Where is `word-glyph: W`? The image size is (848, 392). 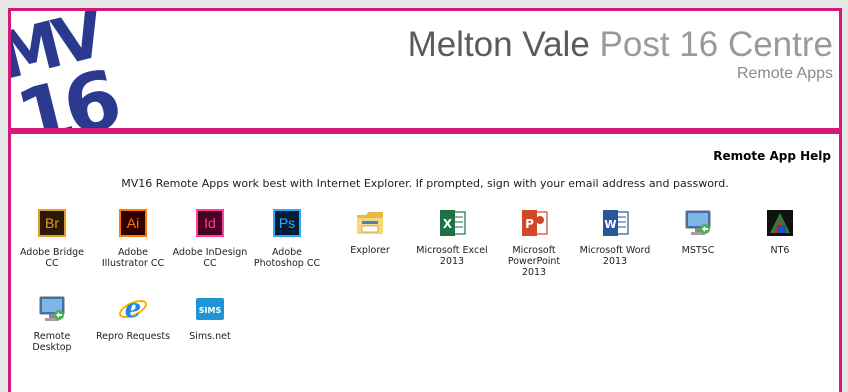
word-glyph: W is located at coordinates (610, 224).